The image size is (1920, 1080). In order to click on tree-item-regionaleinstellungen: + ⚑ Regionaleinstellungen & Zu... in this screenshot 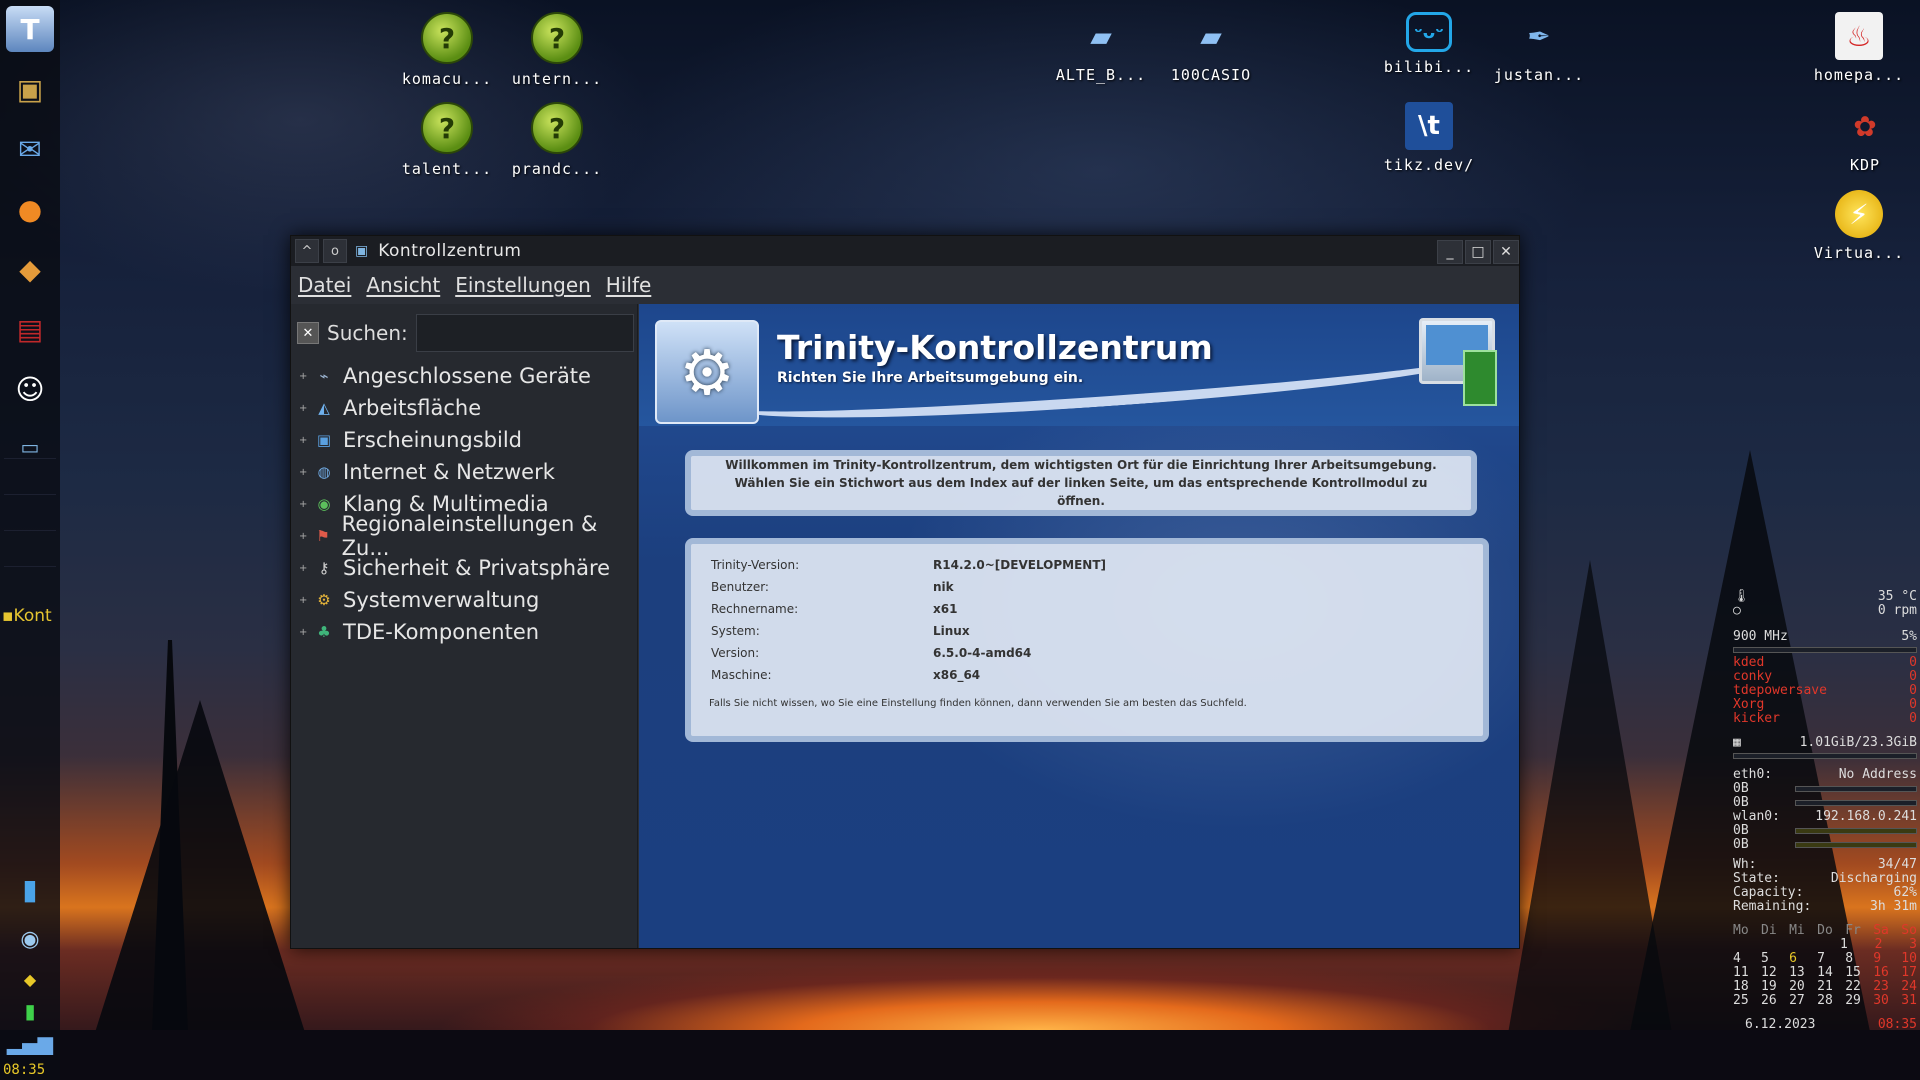, I will do `click(464, 536)`.